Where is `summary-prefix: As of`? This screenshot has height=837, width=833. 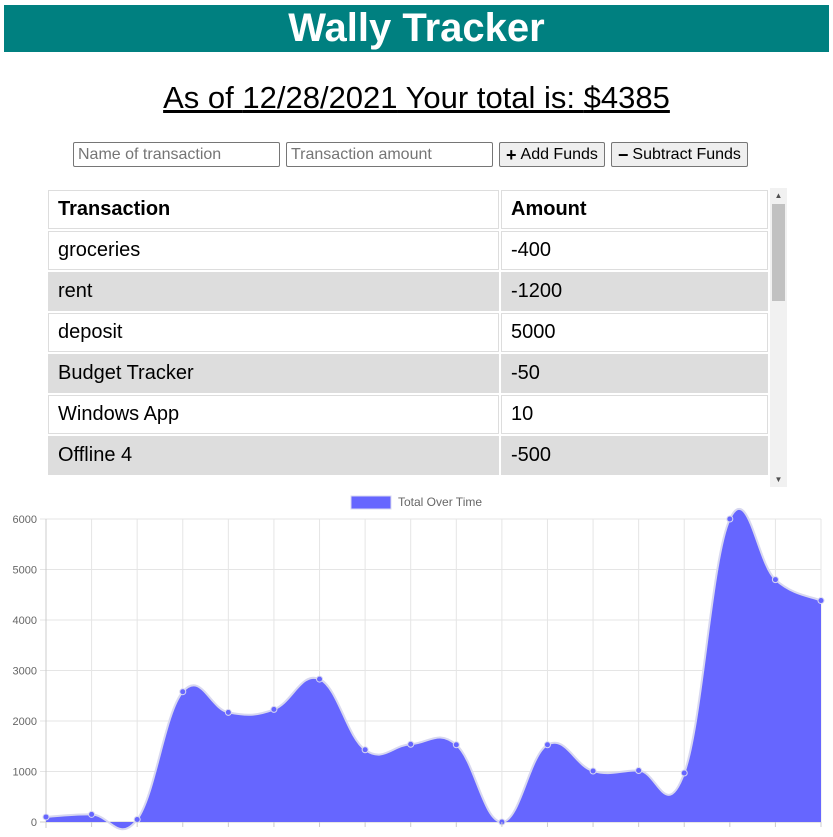
summary-prefix: As of is located at coordinates (203, 97).